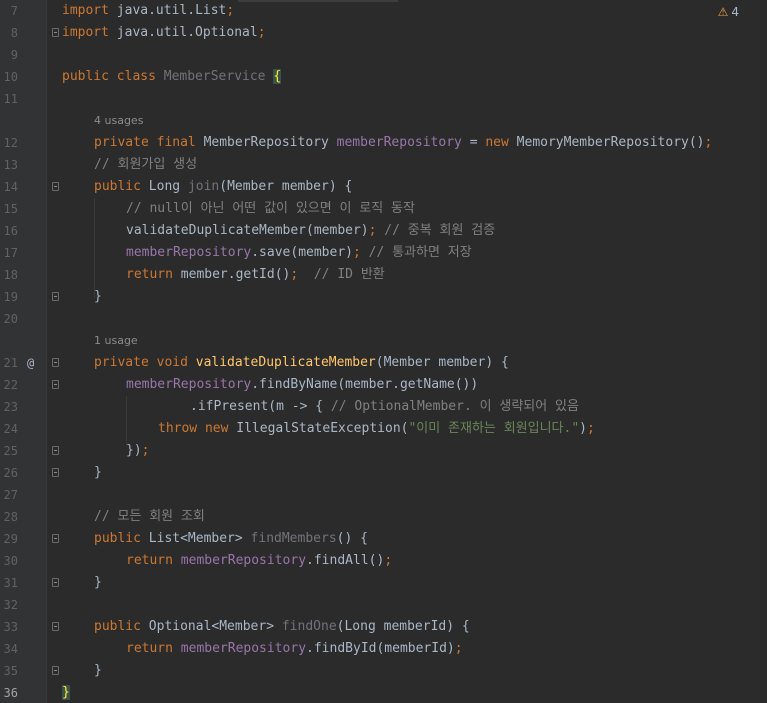 Image resolution: width=767 pixels, height=703 pixels. Describe the element at coordinates (383, 539) in the screenshot. I see `code-line: 29 public List<Member> findMembers() {` at that location.